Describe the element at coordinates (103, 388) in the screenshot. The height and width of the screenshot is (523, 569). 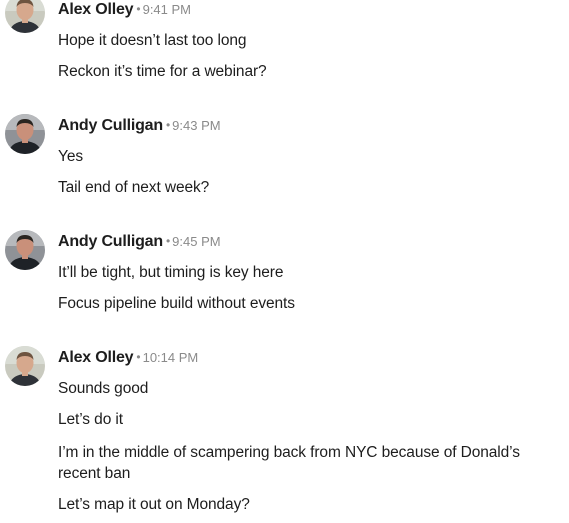
I see `message-text: Sounds good` at that location.